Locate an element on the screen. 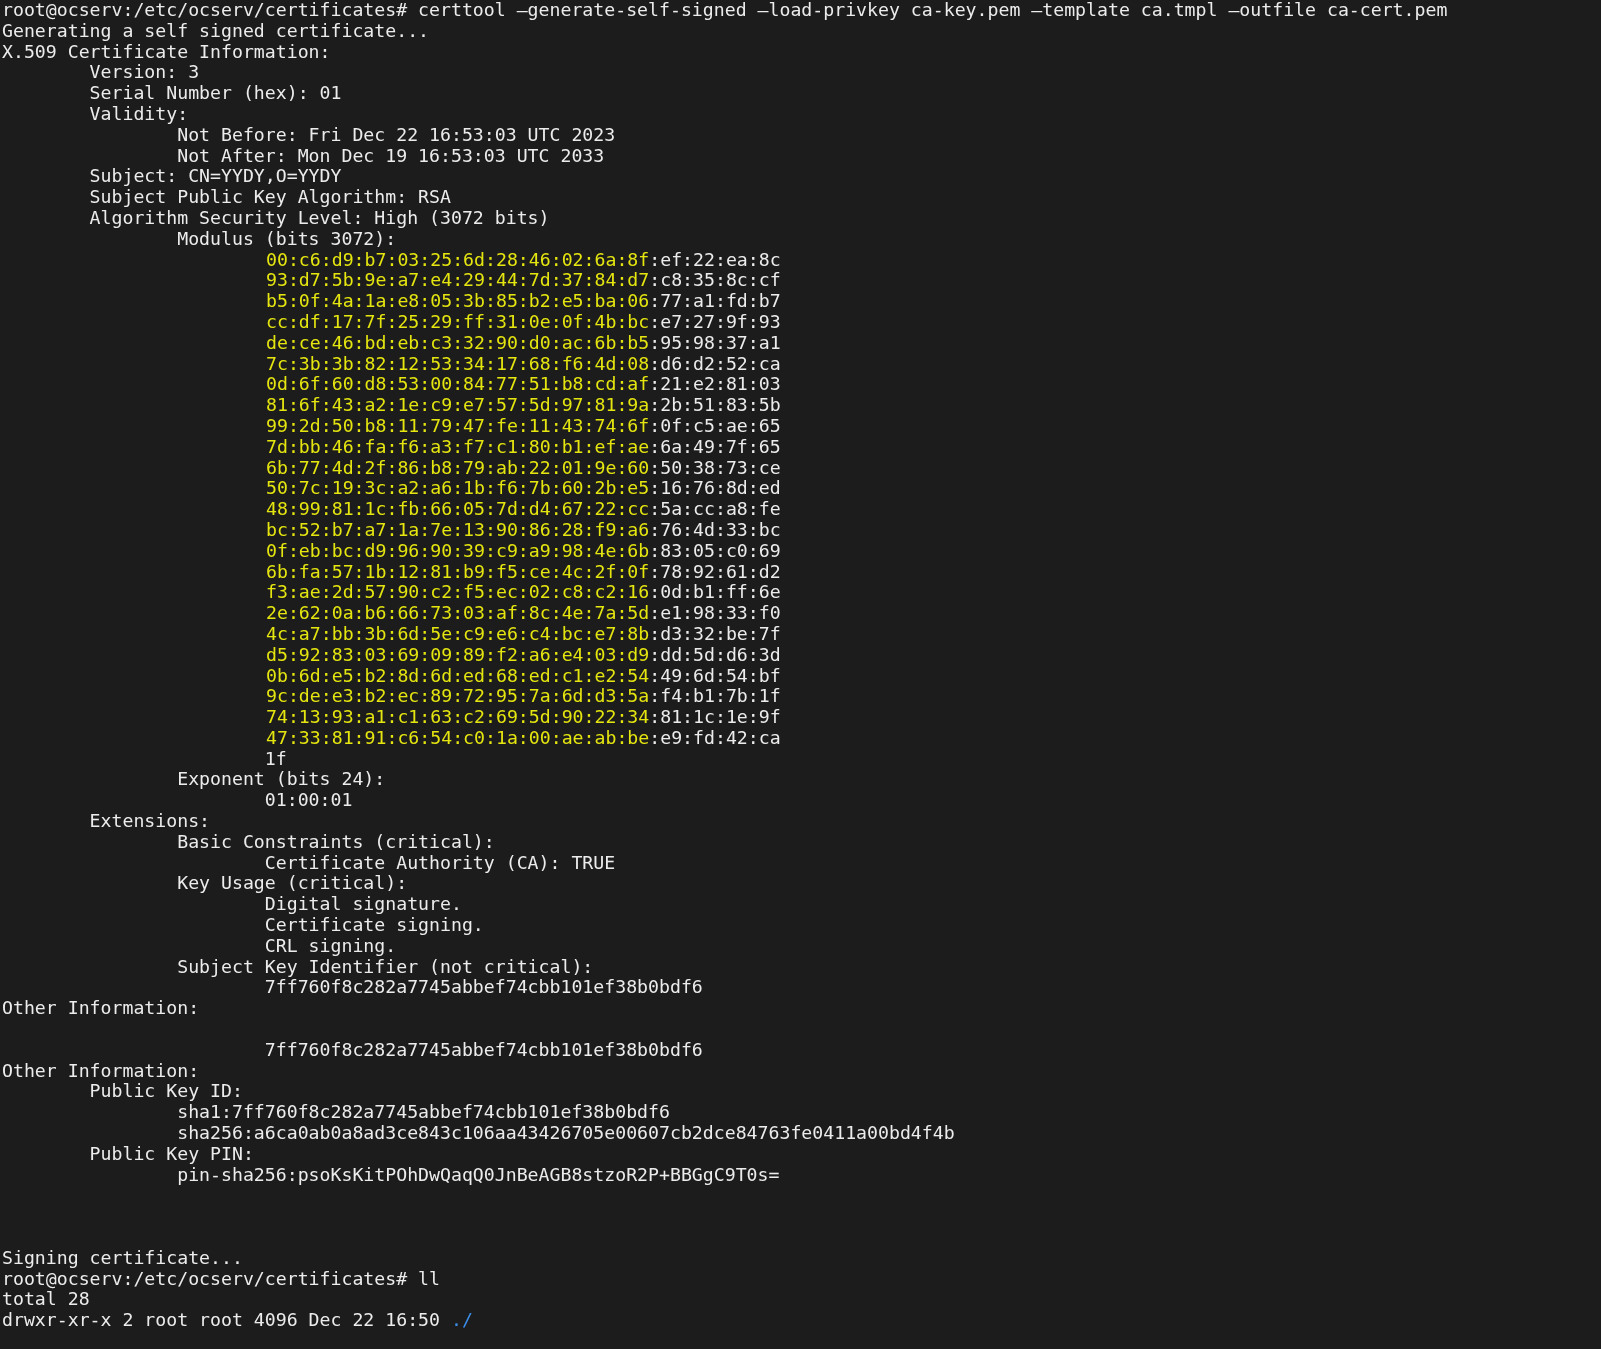 The width and height of the screenshot is (1601, 1349). hex-line: 47:33:81:91:c6:54:c0:1a:00:ae:ab:be:e9:fd:42:ca is located at coordinates (523, 738).